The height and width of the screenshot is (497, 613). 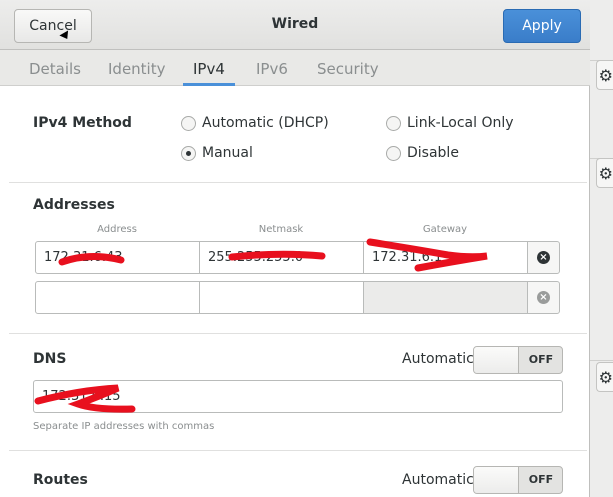 I want to click on address-input, so click(x=117, y=297).